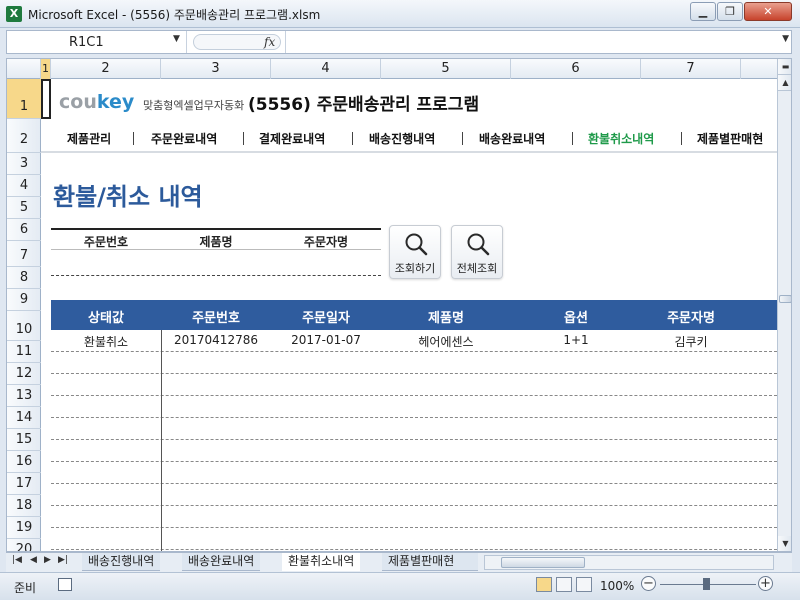 Image resolution: width=800 pixels, height=600 pixels. Describe the element at coordinates (530, 42) in the screenshot. I see `formula-input` at that location.